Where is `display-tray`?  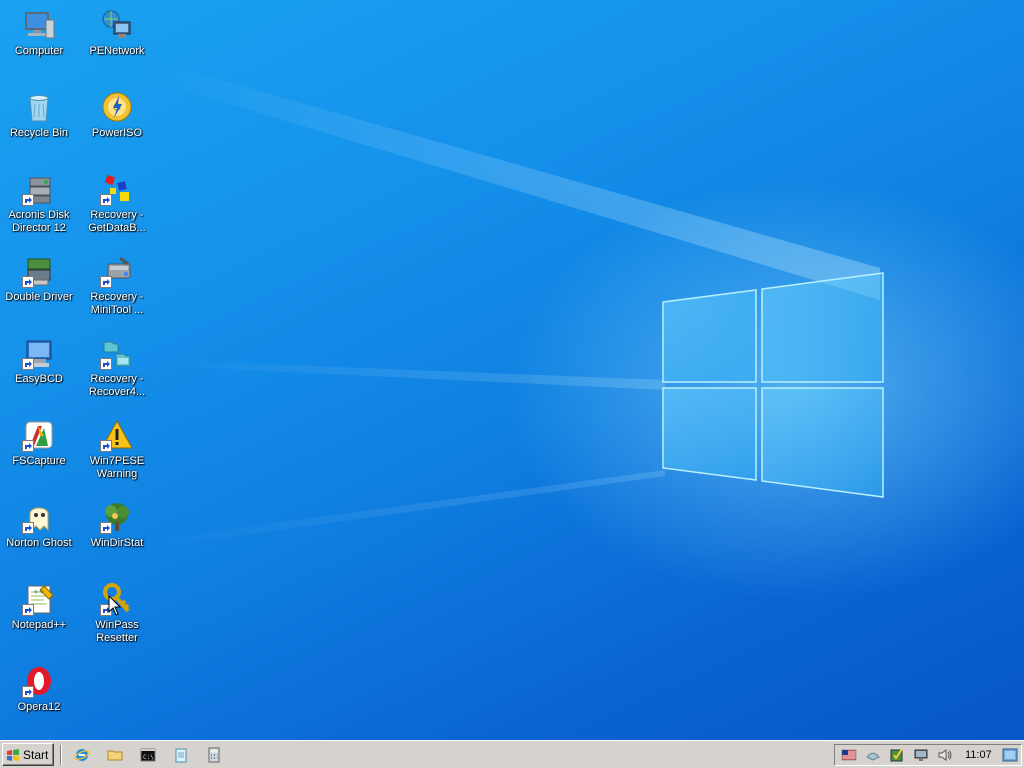
display-tray is located at coordinates (921, 755).